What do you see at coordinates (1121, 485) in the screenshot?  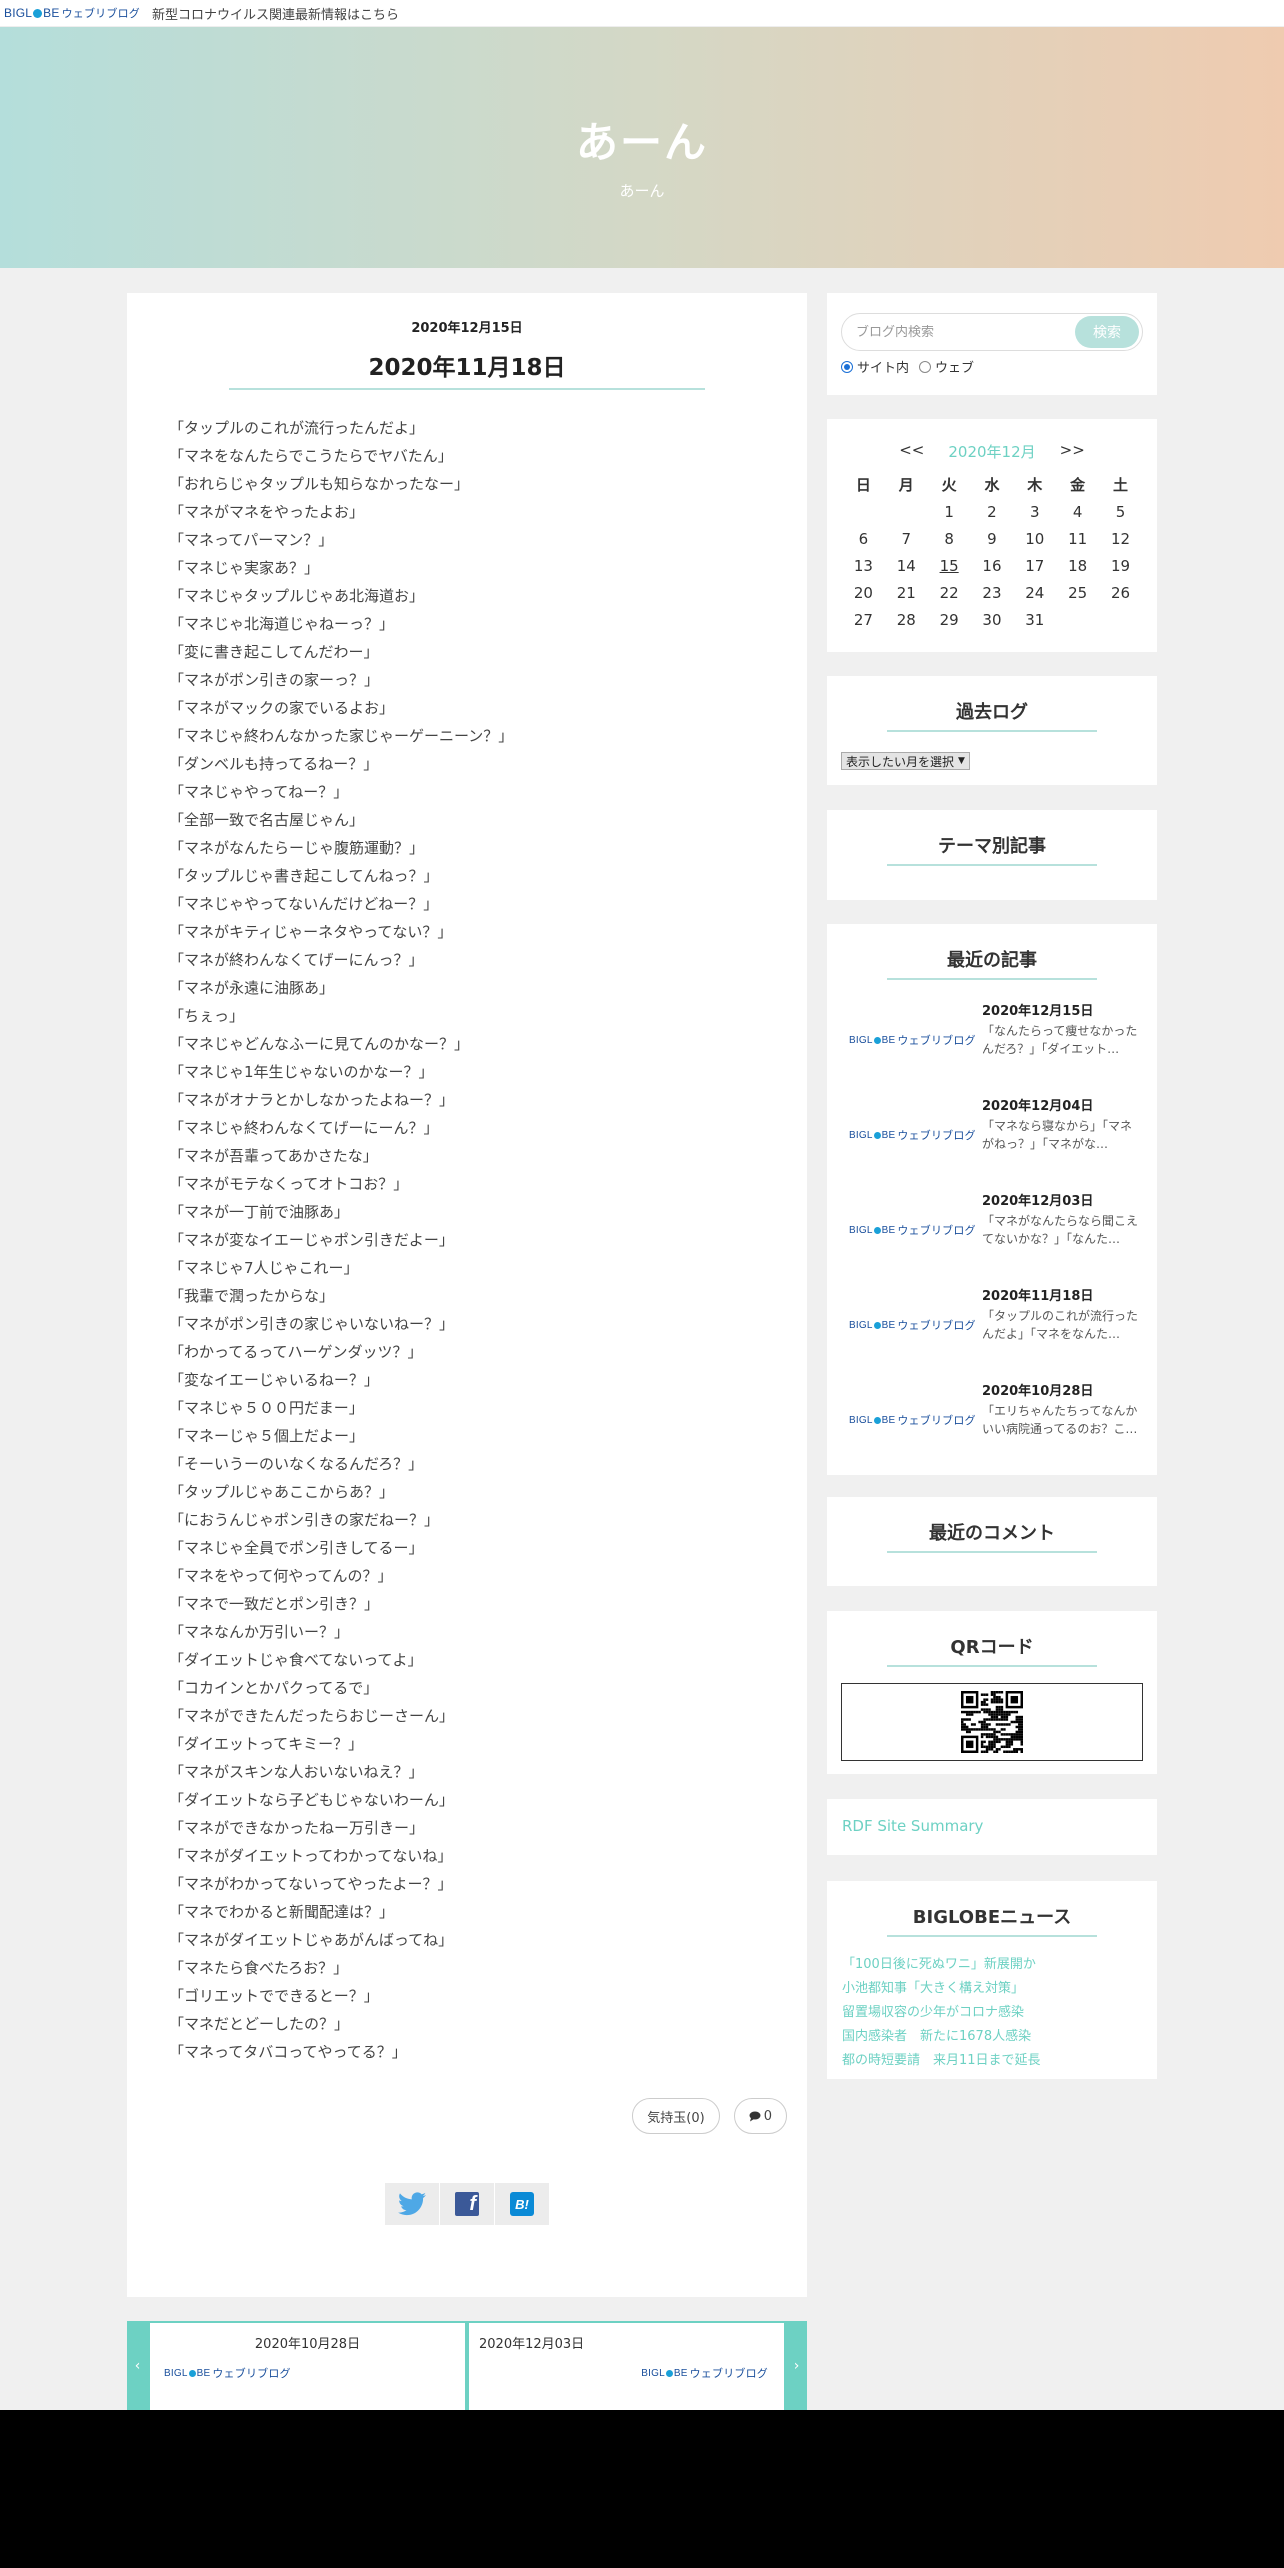 I see `calendar-weekday: 土` at bounding box center [1121, 485].